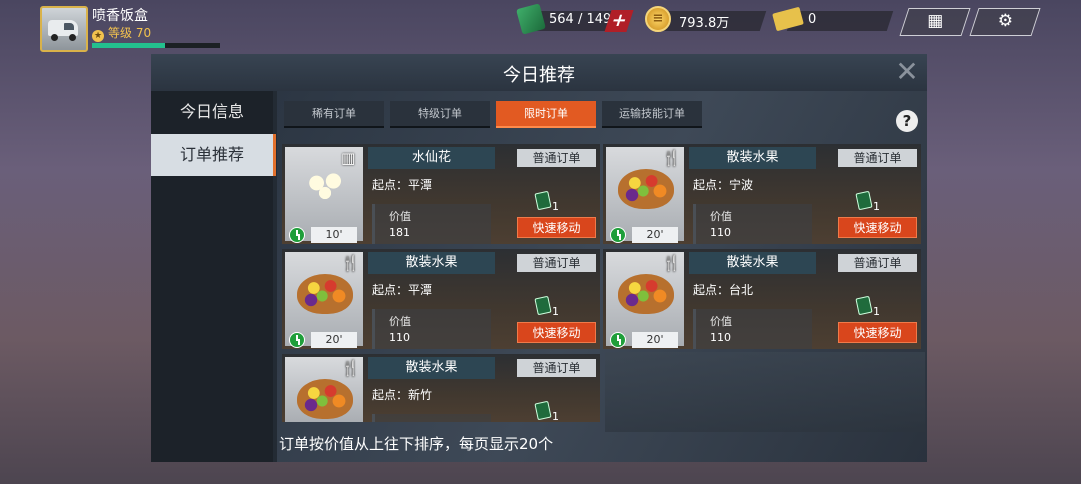 This screenshot has width=1081, height=484. I want to click on star-icon: ★, so click(98, 36).